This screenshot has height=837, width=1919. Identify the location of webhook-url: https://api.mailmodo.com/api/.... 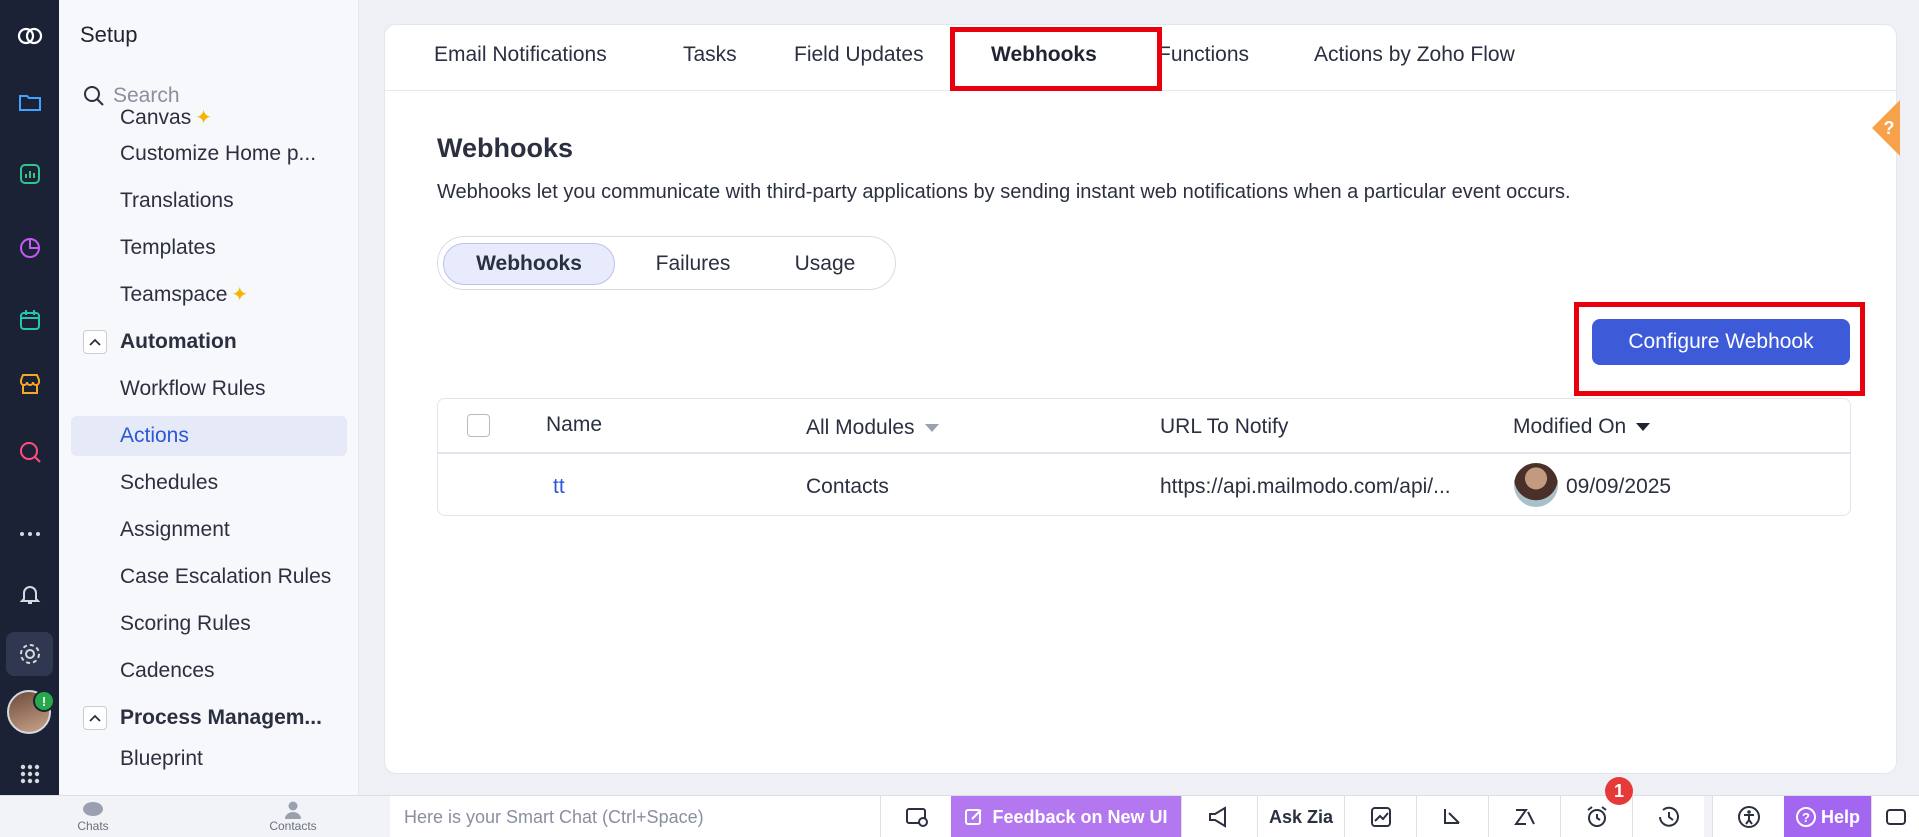
(1305, 486).